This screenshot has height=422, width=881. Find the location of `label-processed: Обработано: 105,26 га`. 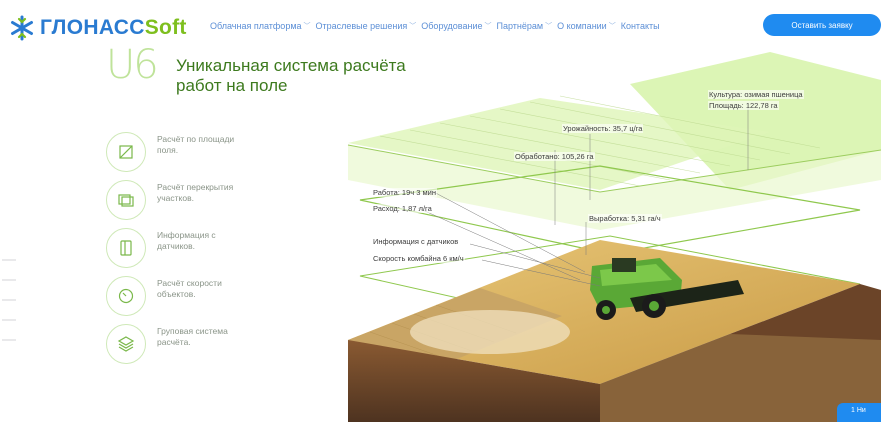

label-processed: Обработано: 105,26 га is located at coordinates (554, 156).